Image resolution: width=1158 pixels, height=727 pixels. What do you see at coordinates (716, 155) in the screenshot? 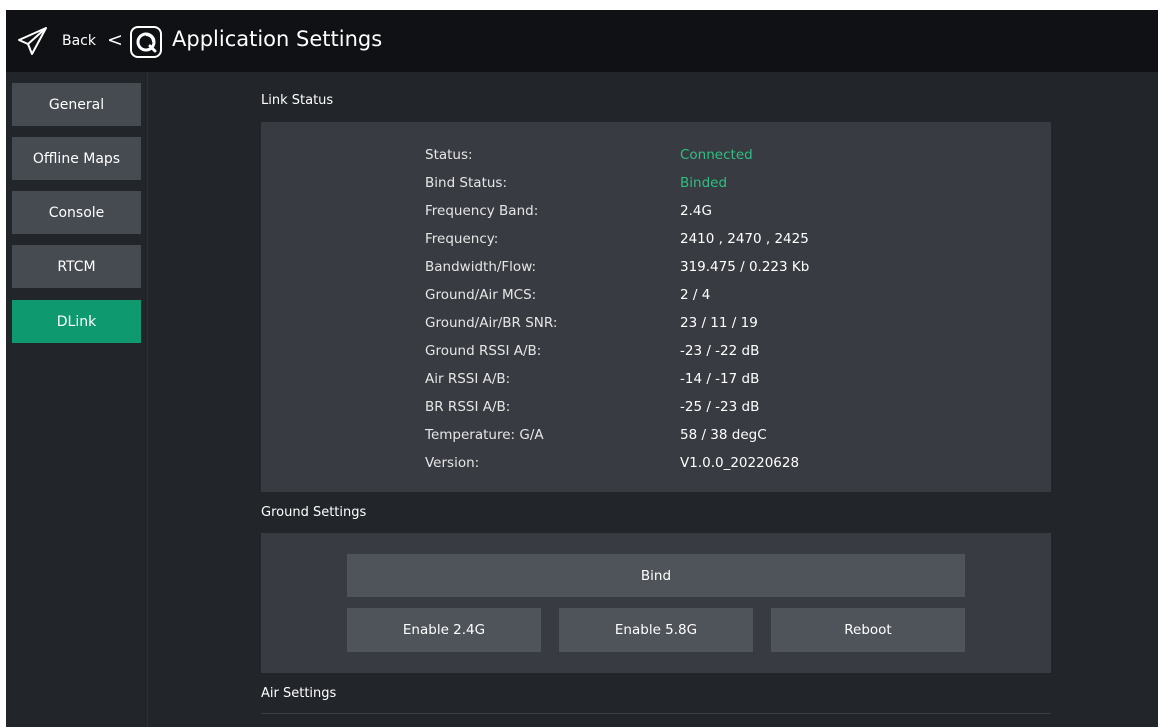
I see `status-value: Connected` at bounding box center [716, 155].